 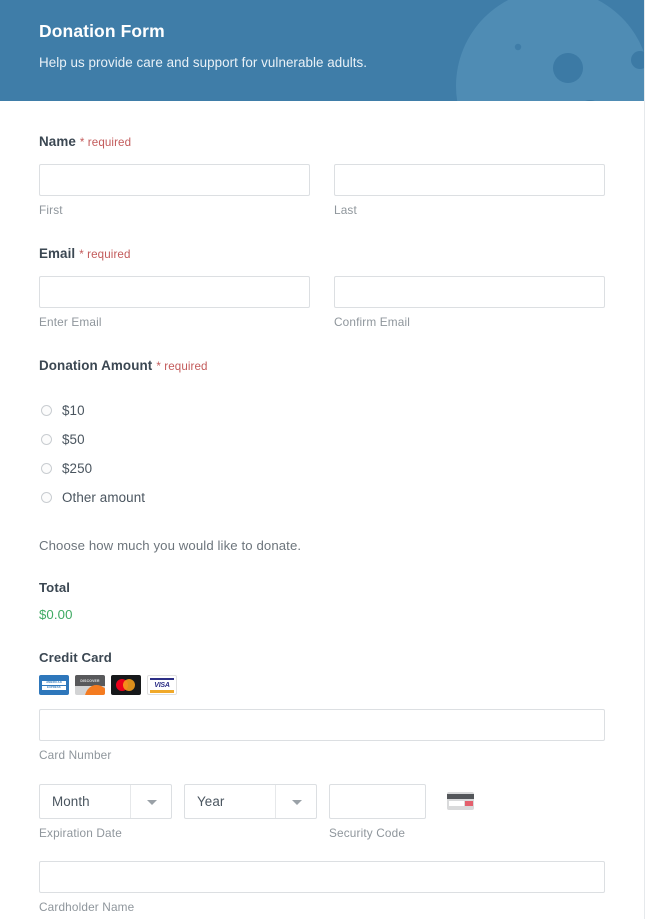 What do you see at coordinates (211, 801) in the screenshot?
I see `expiration-year-value: Year` at bounding box center [211, 801].